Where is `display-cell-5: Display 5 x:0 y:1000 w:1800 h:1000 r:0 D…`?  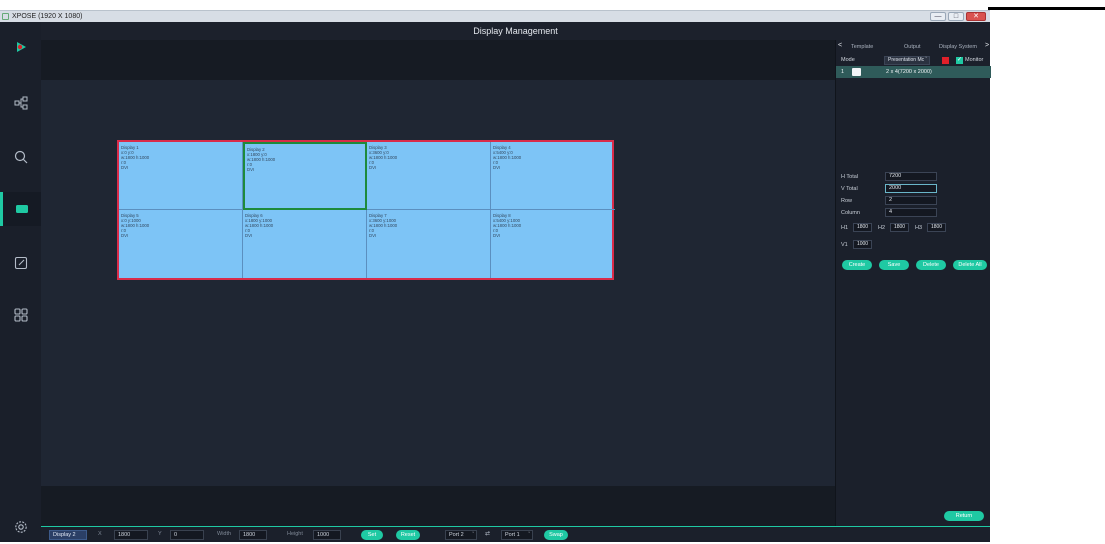 display-cell-5: Display 5 x:0 y:1000 w:1800 h:1000 r:0 D… is located at coordinates (181, 244).